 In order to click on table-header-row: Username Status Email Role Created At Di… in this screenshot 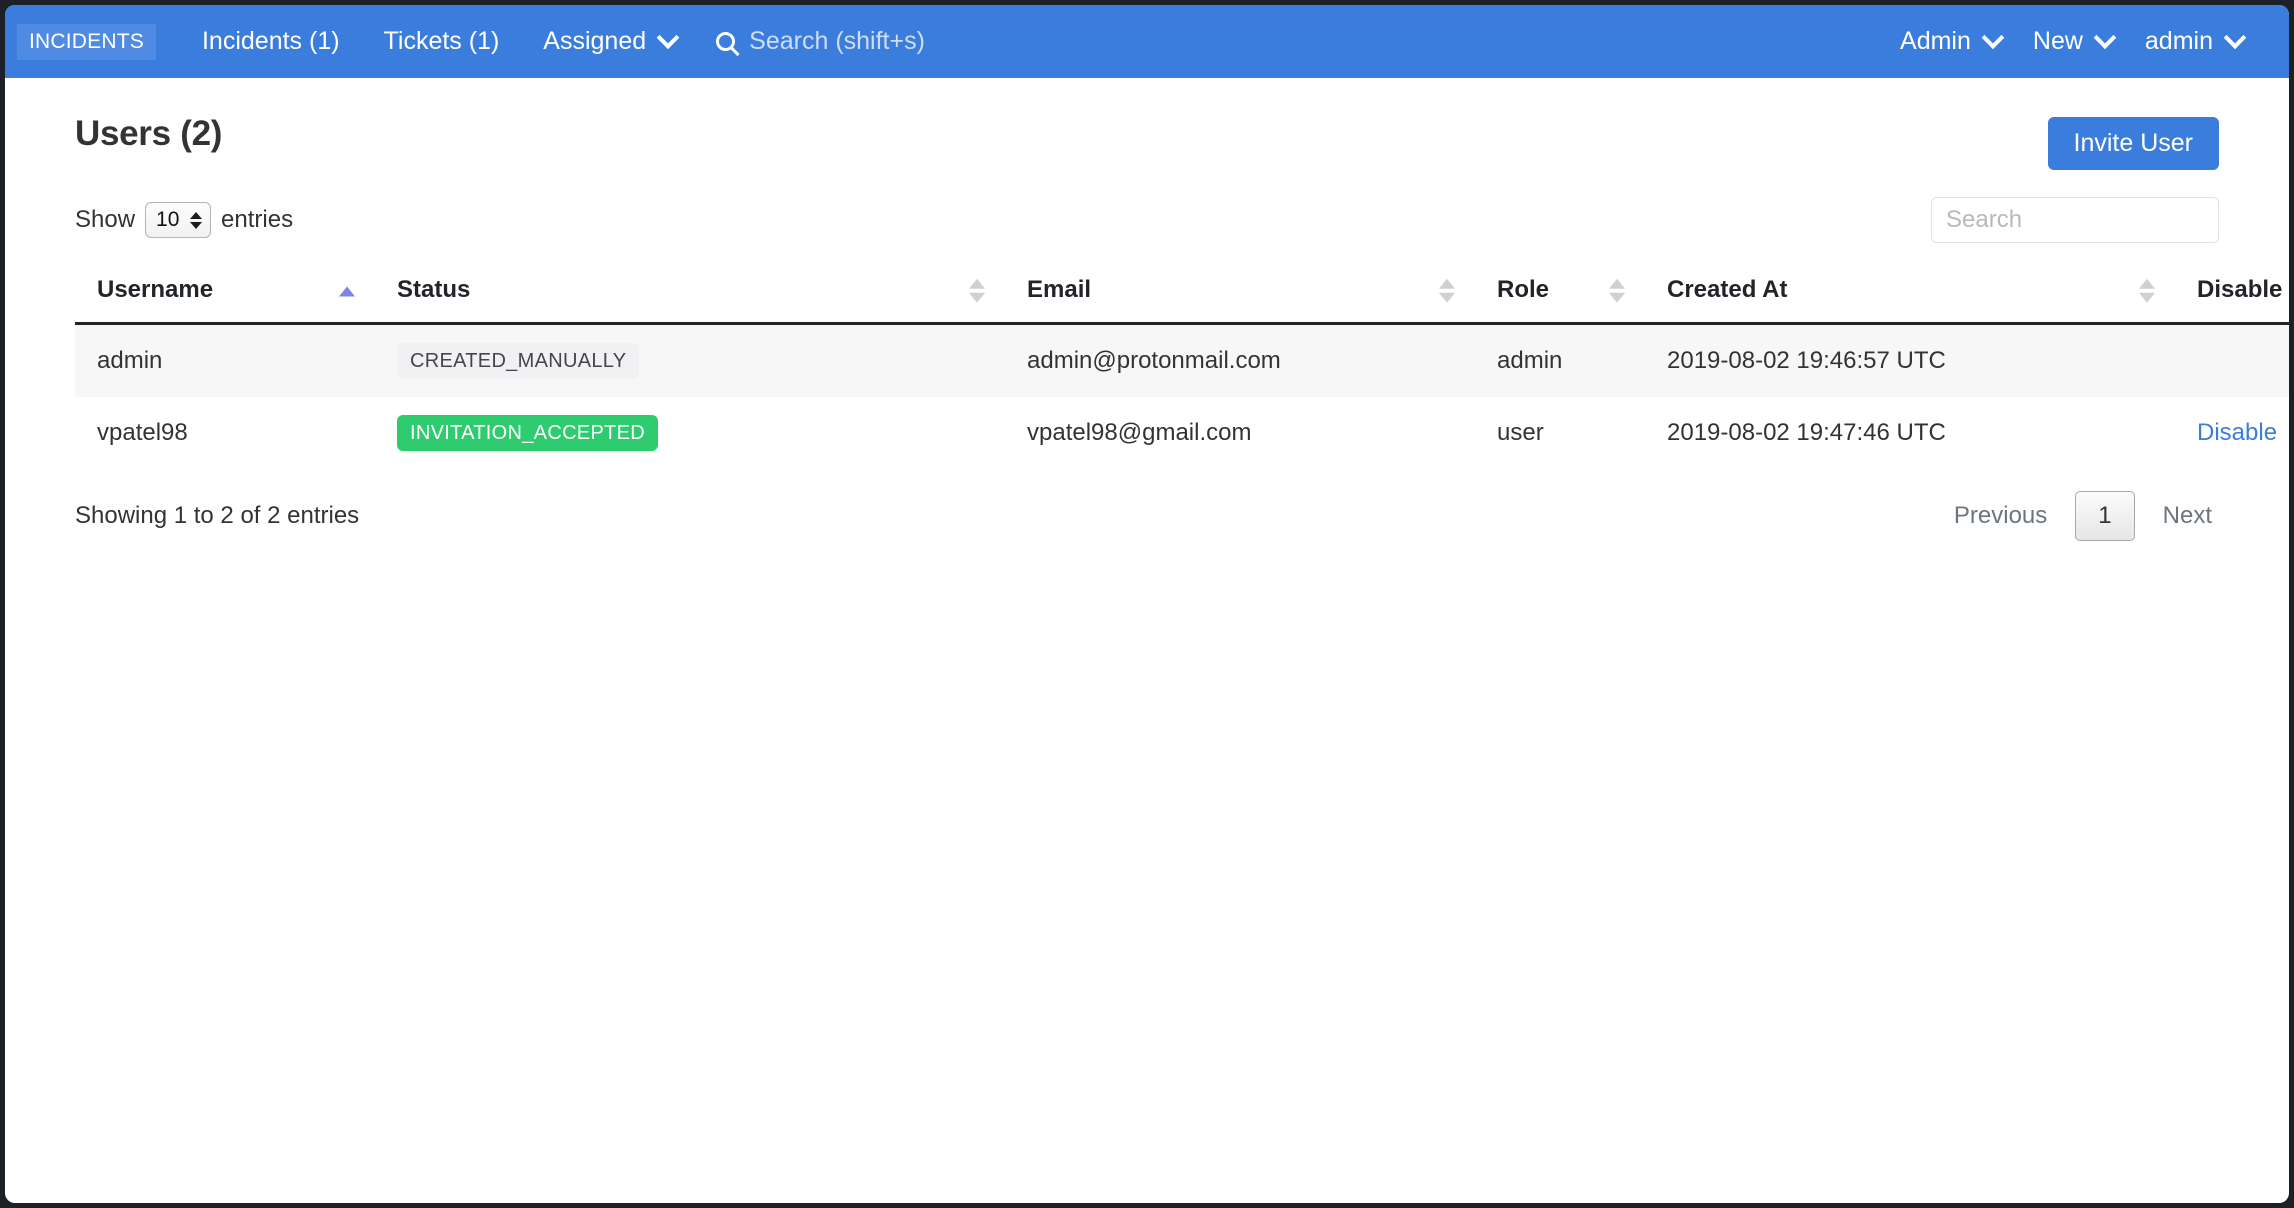, I will do `click(1182, 293)`.